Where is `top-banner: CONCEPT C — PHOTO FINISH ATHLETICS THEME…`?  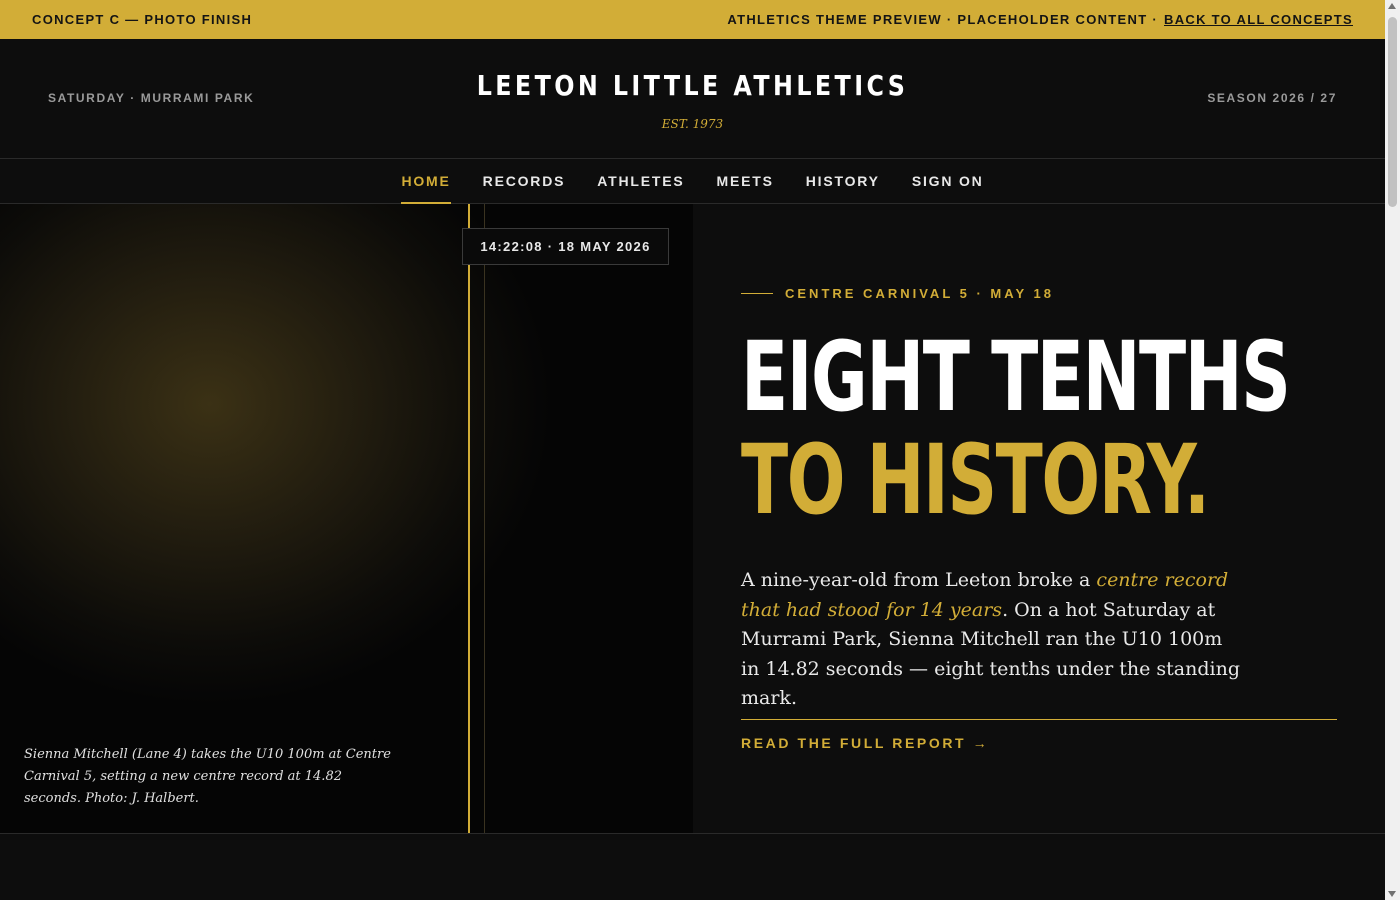
top-banner: CONCEPT C — PHOTO FINISH ATHLETICS THEME… is located at coordinates (692, 19).